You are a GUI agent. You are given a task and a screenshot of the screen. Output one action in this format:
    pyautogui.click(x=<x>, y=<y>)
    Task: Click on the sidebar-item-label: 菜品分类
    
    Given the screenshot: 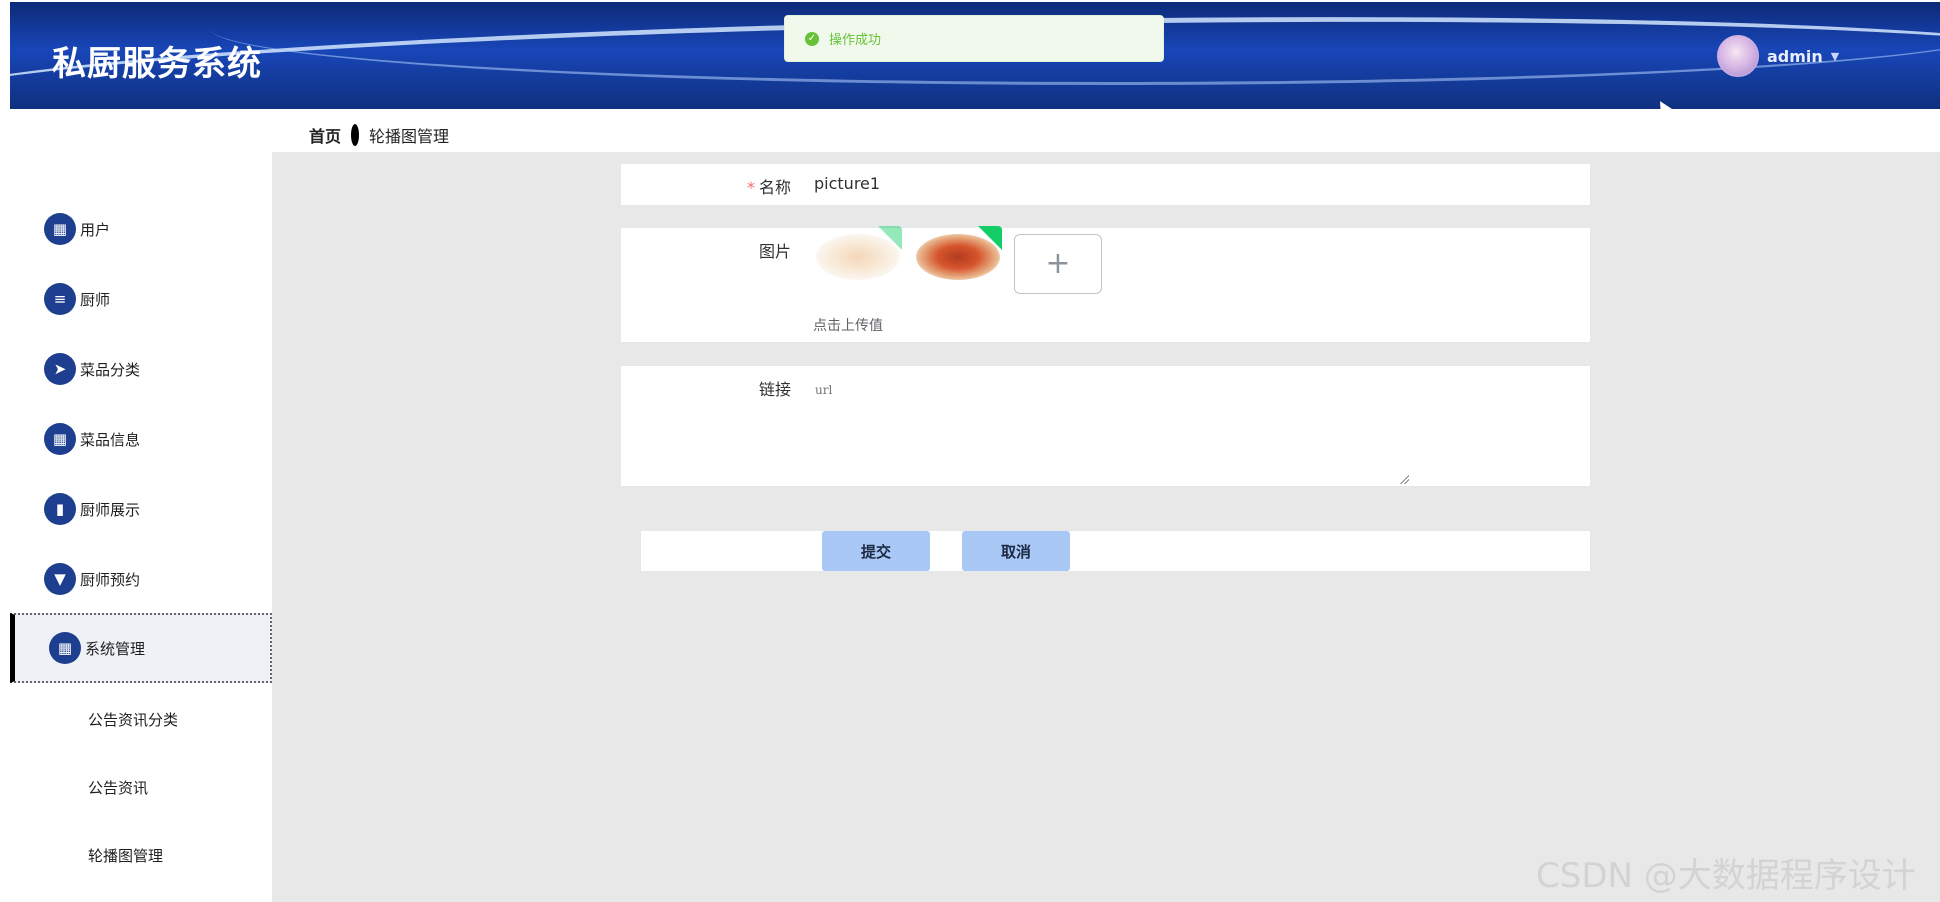 What is the action you would take?
    pyautogui.click(x=110, y=369)
    